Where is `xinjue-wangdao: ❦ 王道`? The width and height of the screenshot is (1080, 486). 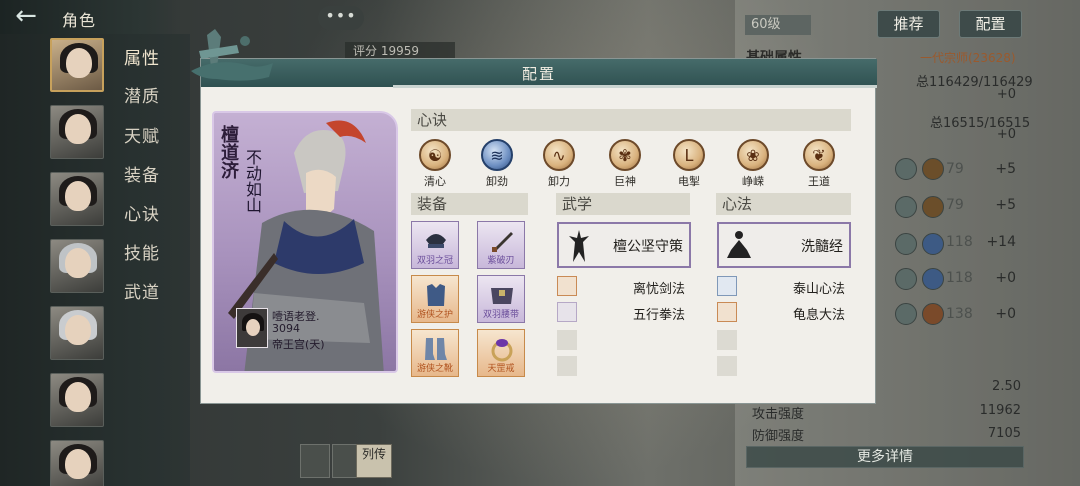 xinjue-wangdao: ❦ 王道 is located at coordinates (819, 164).